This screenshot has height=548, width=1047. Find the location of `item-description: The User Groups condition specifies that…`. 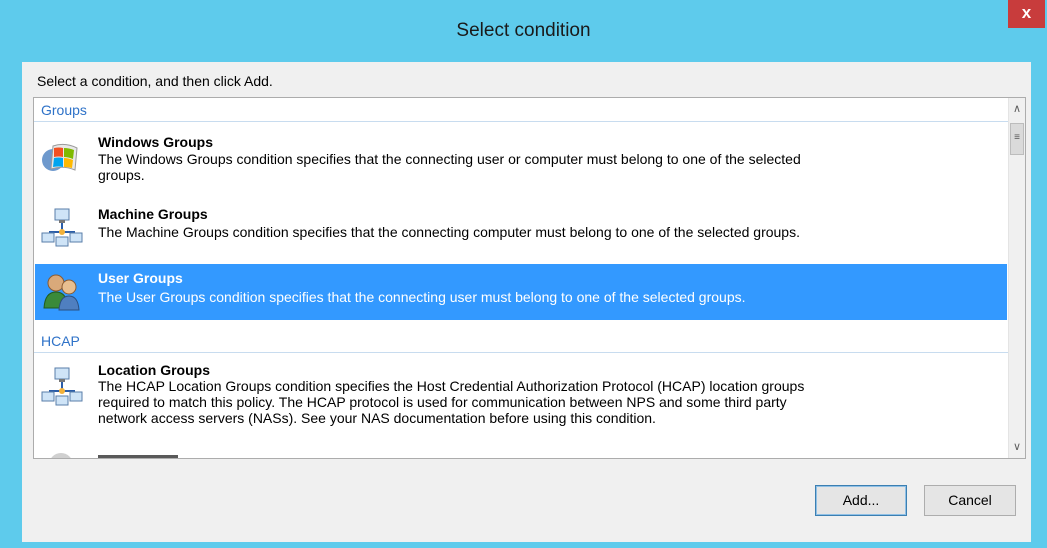

item-description: The User Groups condition specifies that… is located at coordinates (543, 297).